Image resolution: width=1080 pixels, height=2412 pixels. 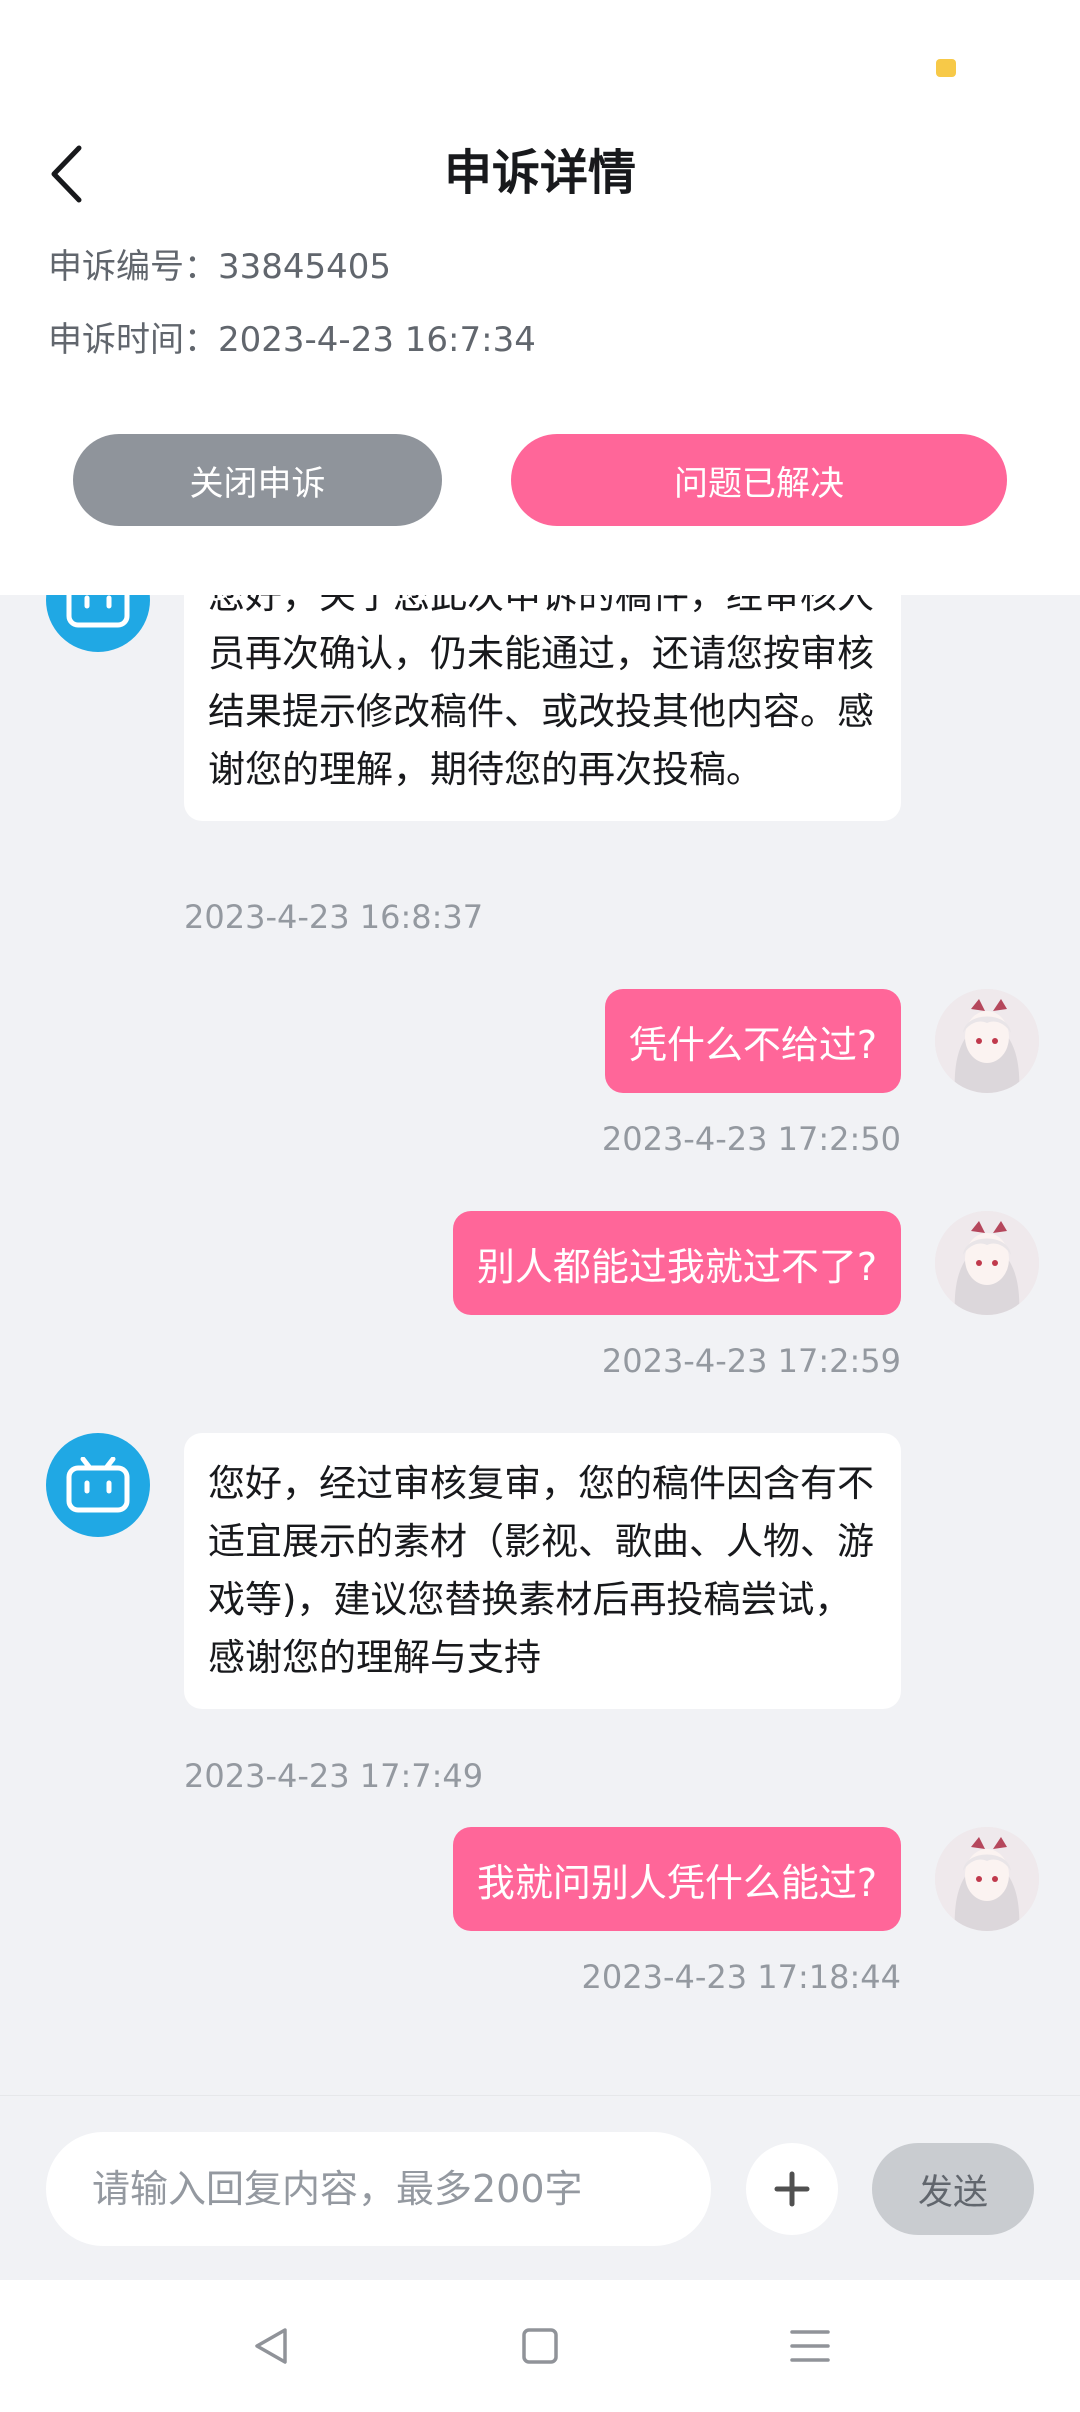 What do you see at coordinates (676, 1879) in the screenshot?
I see `message-bubble-user: 我就问别人凭什么能过?` at bounding box center [676, 1879].